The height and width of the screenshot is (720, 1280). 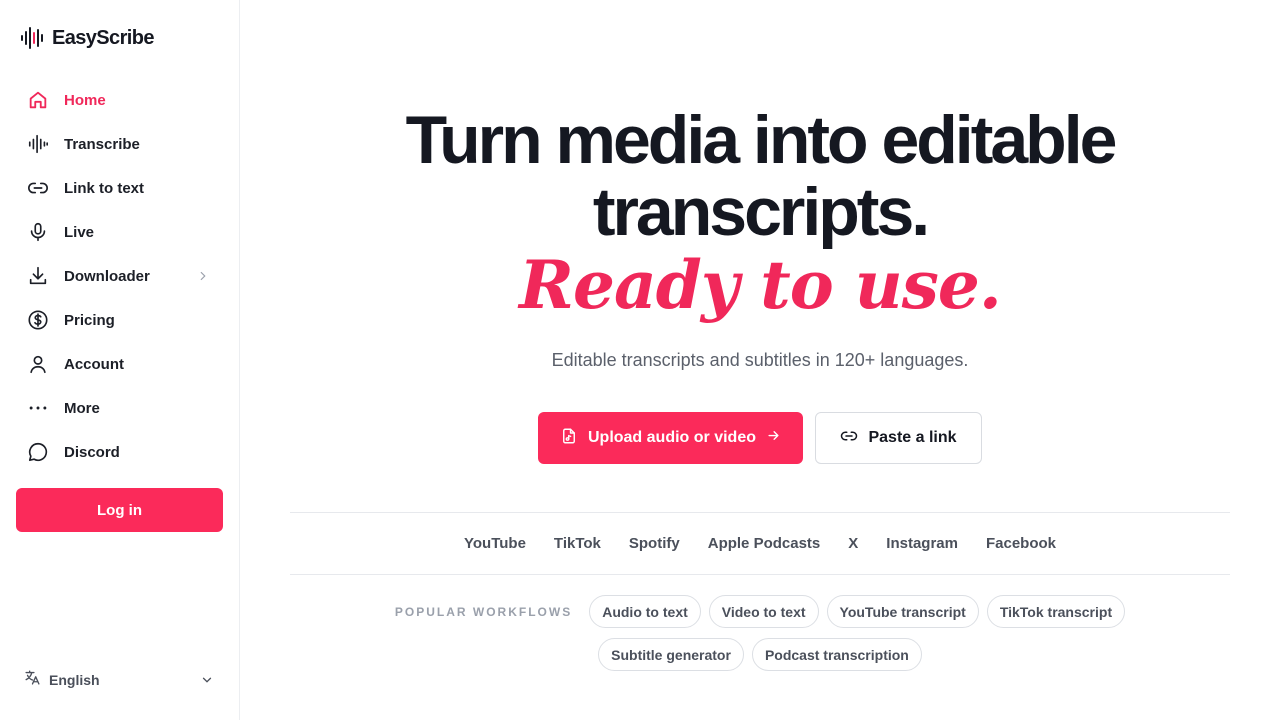 What do you see at coordinates (38, 100) in the screenshot?
I see `home-icon` at bounding box center [38, 100].